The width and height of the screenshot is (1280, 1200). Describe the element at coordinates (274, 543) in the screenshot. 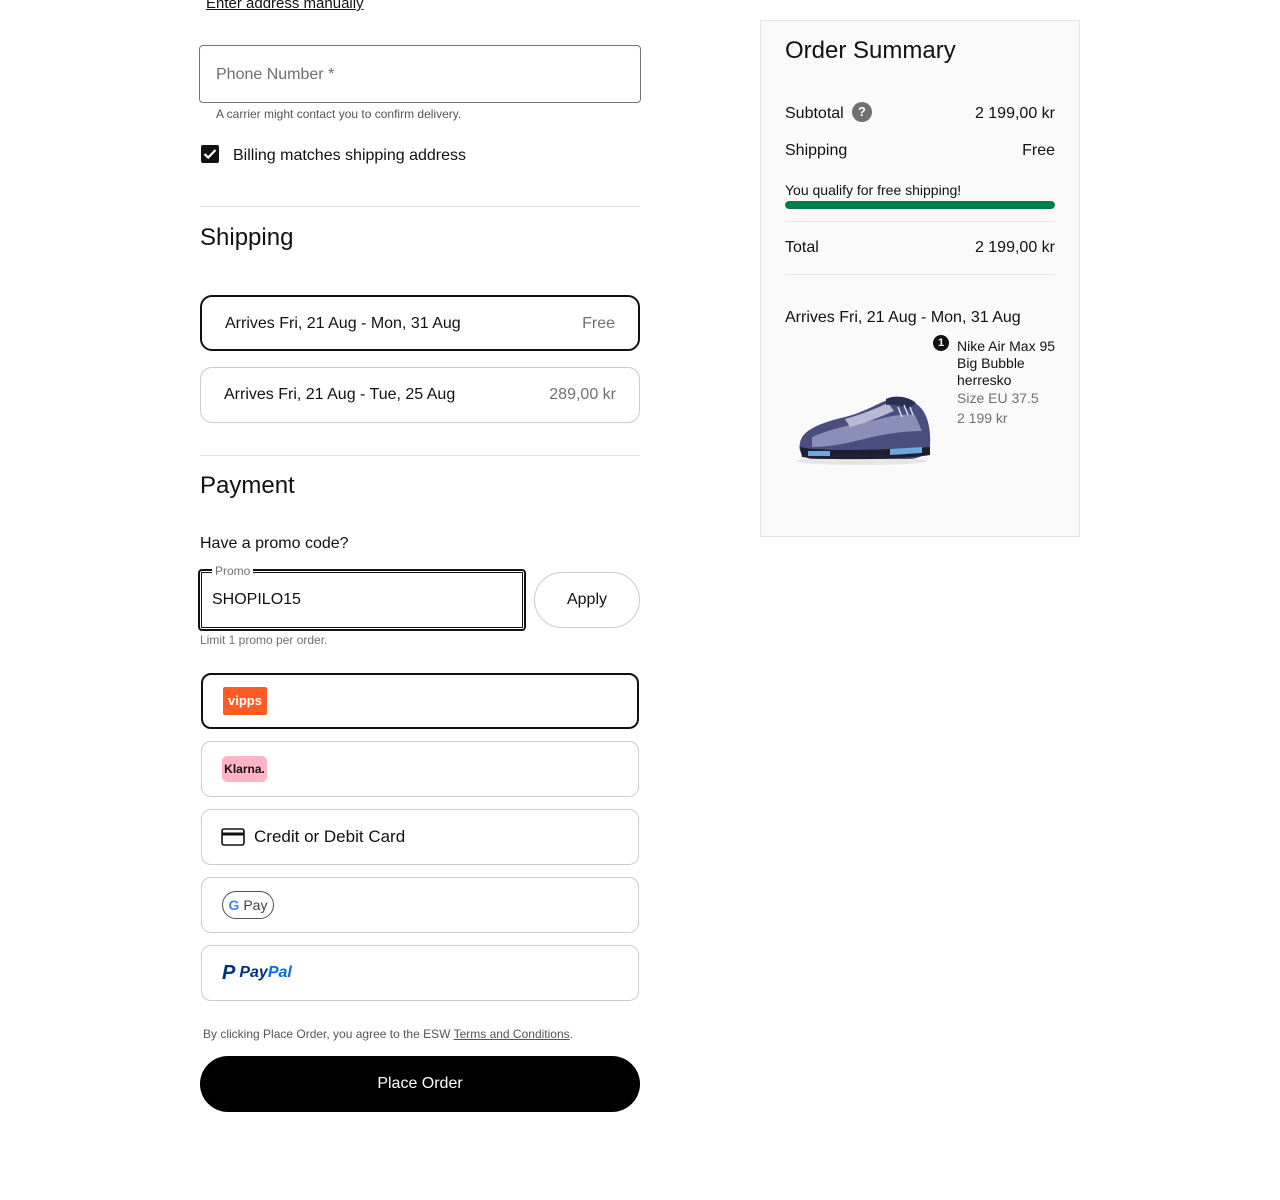

I see `promo-question: Have a promo code?` at that location.